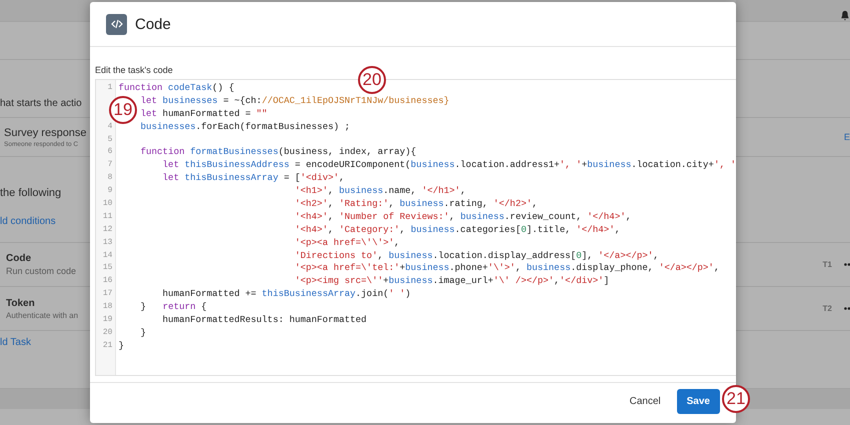 The height and width of the screenshot is (425, 850). I want to click on code-icon, so click(116, 24).